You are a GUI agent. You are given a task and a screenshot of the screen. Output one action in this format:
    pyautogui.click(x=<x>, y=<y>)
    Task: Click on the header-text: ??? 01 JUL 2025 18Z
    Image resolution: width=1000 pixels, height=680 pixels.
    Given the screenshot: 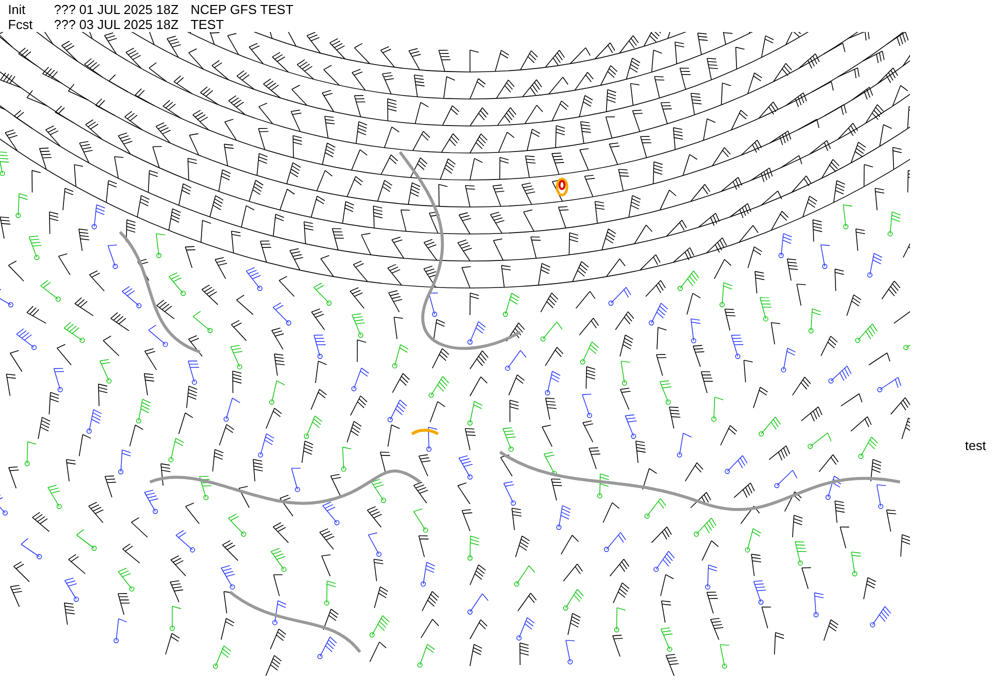 What is the action you would take?
    pyautogui.click(x=116, y=9)
    